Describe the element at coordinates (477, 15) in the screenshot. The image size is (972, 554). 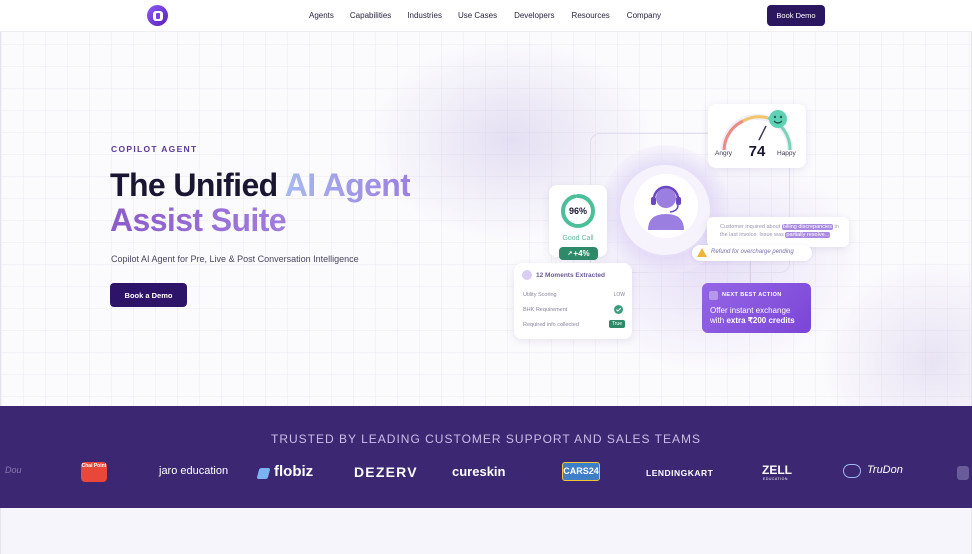
I see `nav-link-use-cases: Use Cases` at that location.